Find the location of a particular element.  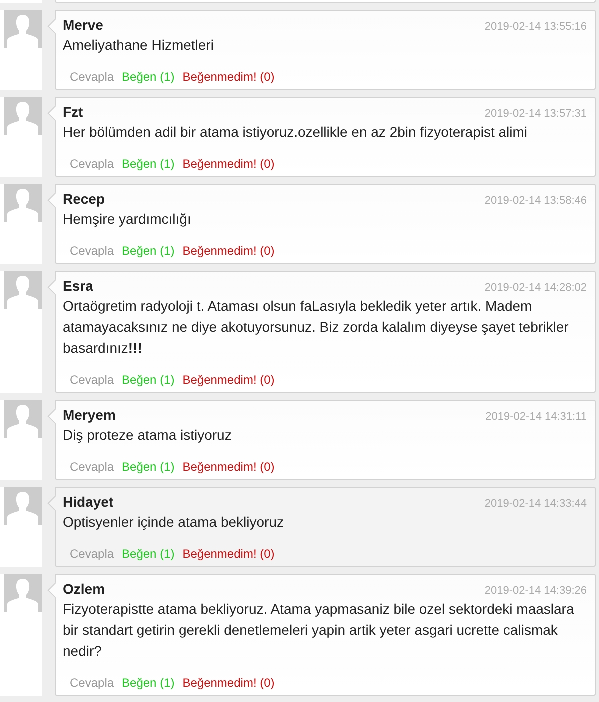

comment-text: Hemşire yardımcılığı is located at coordinates (127, 219).